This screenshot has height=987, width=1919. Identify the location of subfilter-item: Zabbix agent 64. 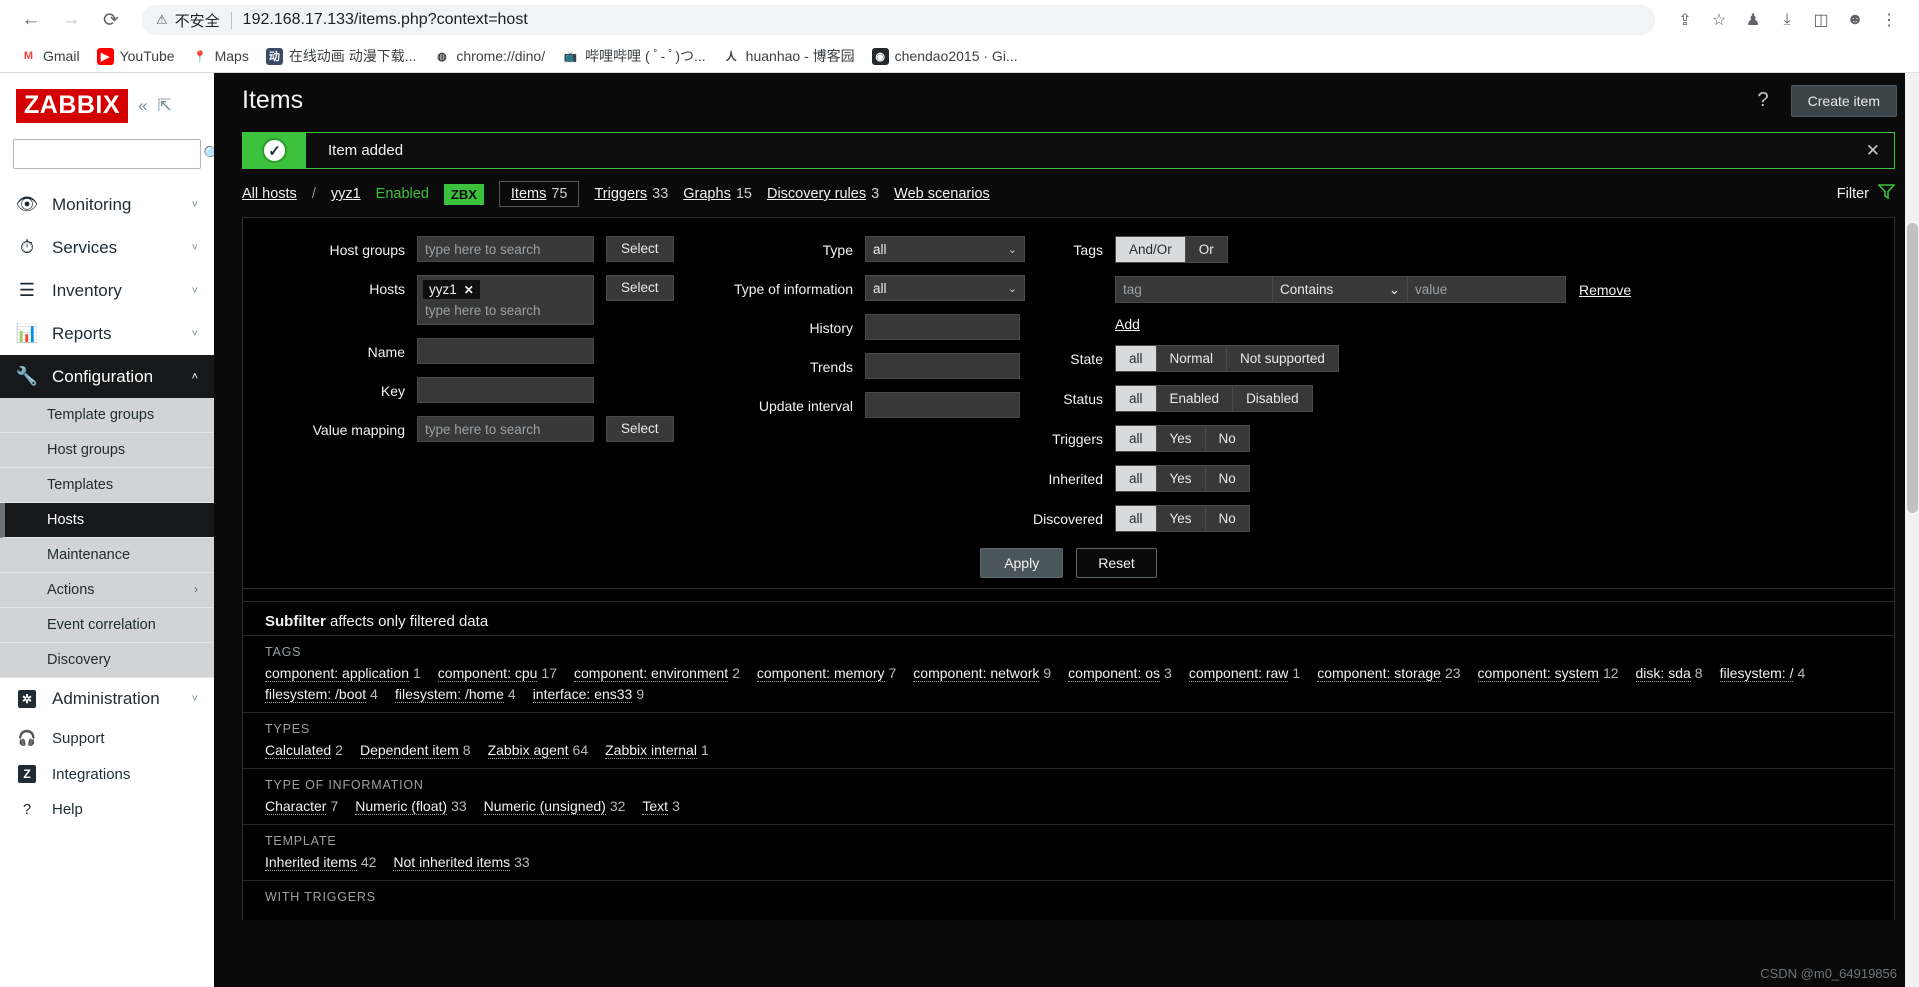
(537, 750).